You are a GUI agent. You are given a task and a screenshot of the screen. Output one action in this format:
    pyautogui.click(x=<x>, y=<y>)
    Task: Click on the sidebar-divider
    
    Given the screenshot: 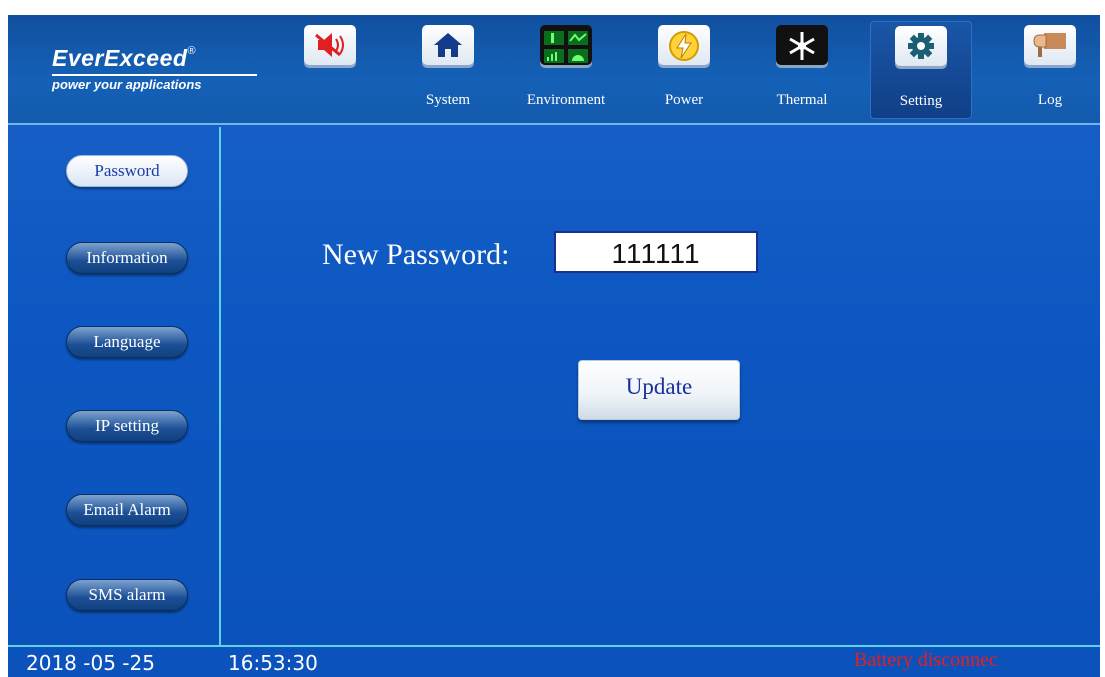 What is the action you would take?
    pyautogui.click(x=220, y=386)
    